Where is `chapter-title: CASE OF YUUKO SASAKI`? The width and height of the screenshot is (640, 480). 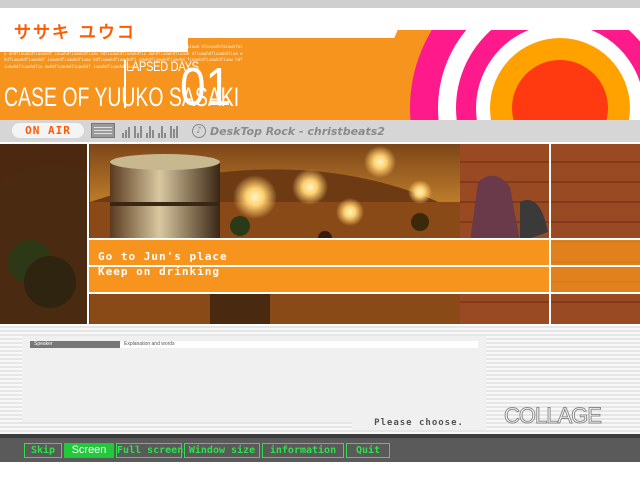 chapter-title: CASE OF YUUKO SASAKI is located at coordinates (122, 97).